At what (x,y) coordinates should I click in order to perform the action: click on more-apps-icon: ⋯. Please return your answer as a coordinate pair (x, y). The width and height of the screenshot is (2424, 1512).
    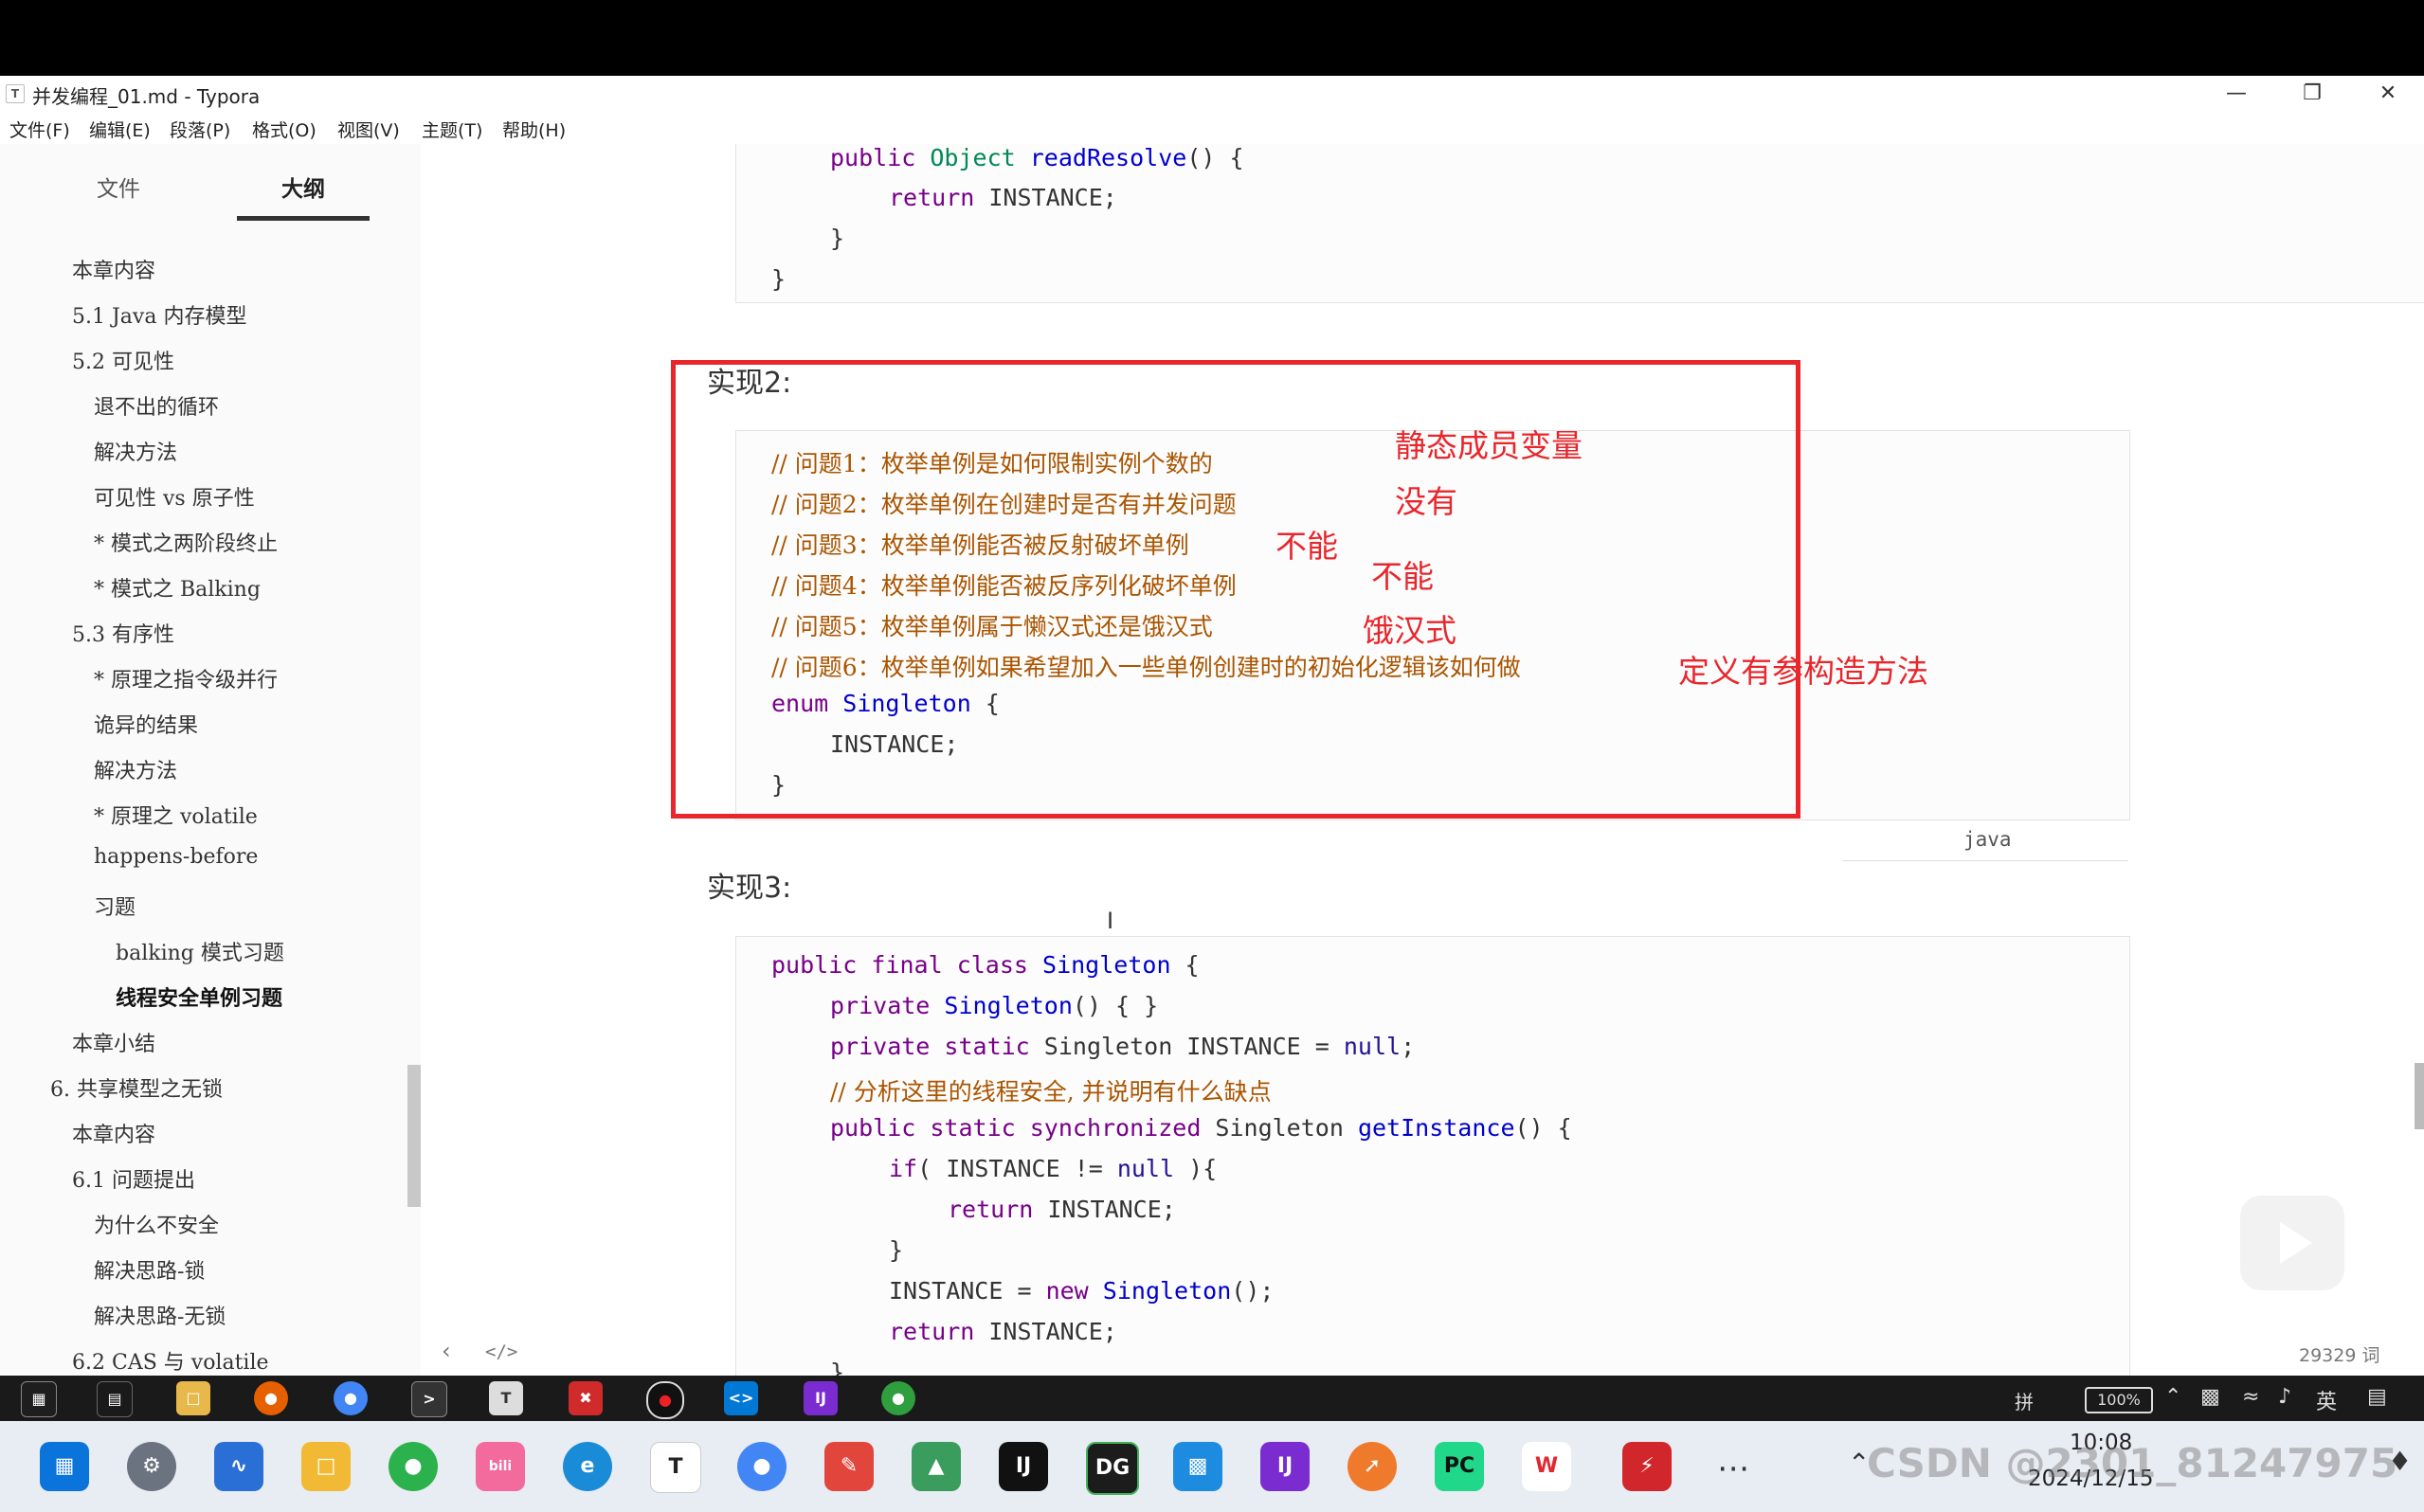
    Looking at the image, I should click on (1733, 1468).